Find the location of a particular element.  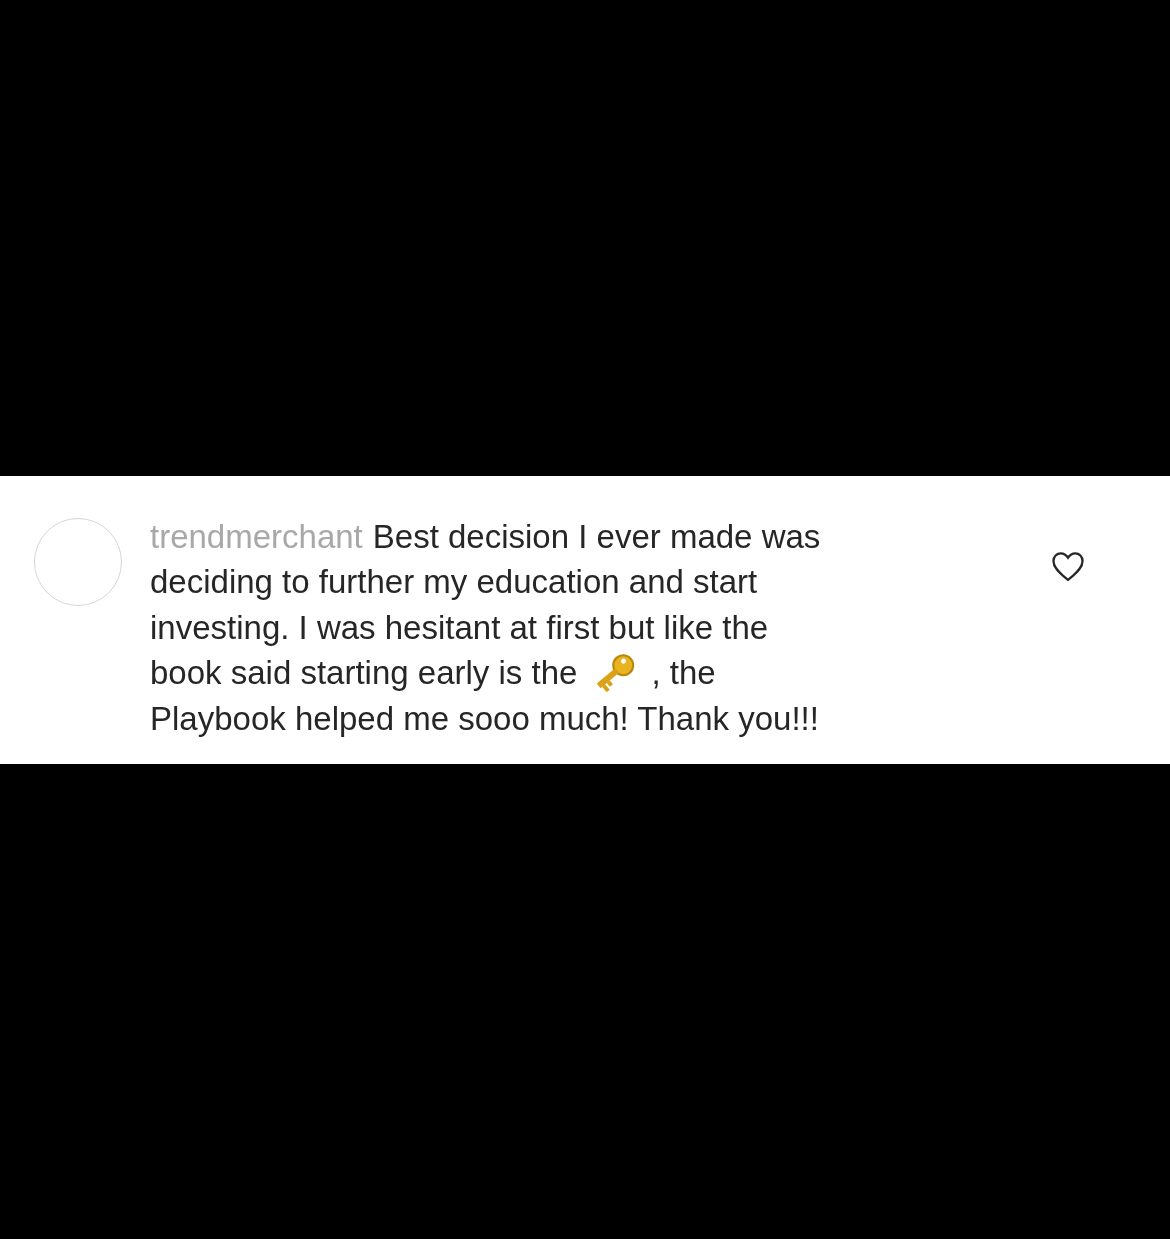

comment-text: Playbook helped me sooo much! Thank you!!! is located at coordinates (484, 718).